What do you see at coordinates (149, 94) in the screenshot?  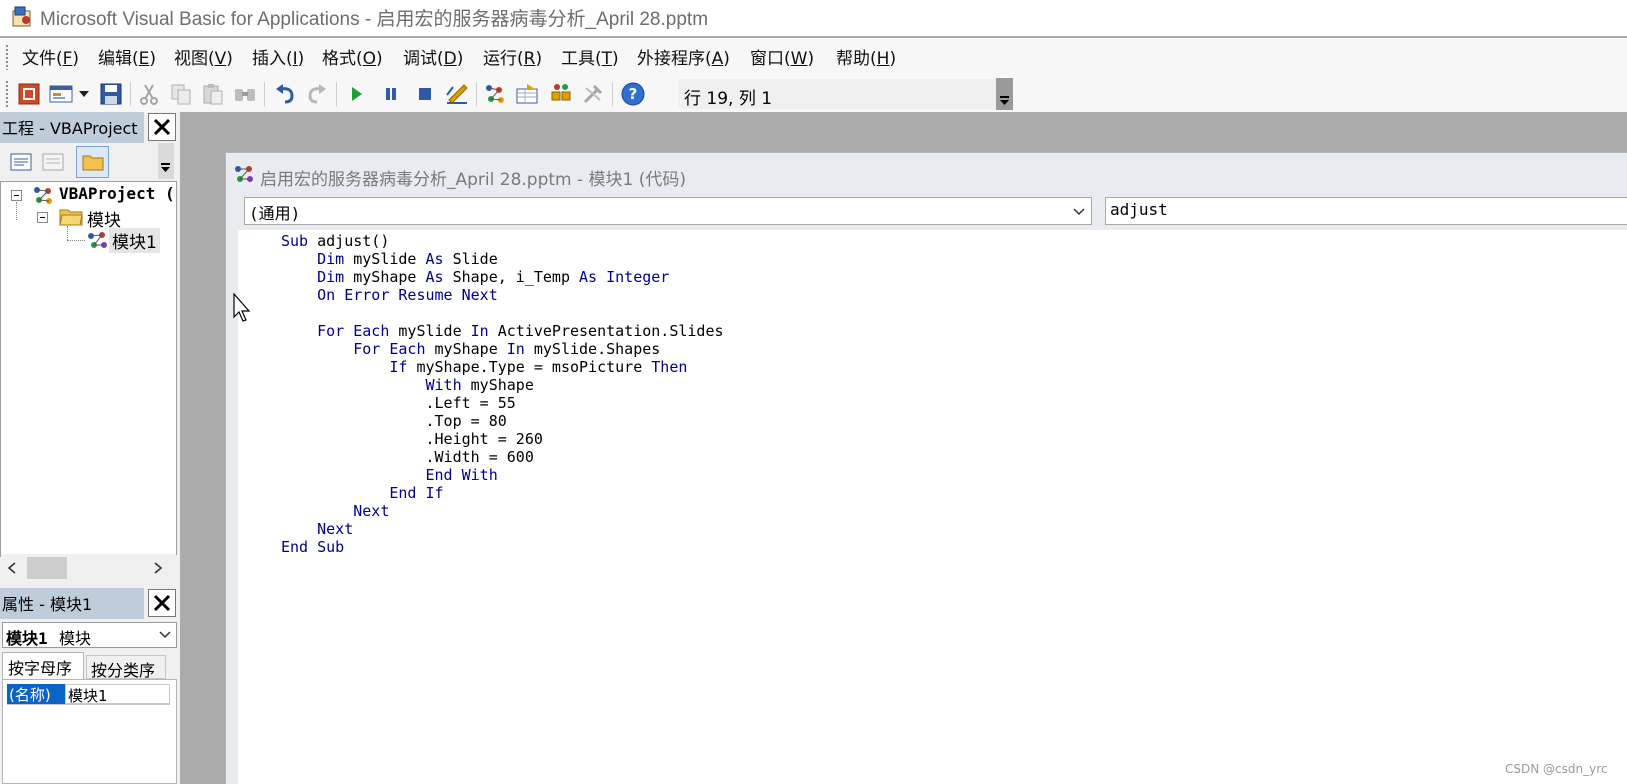 I see `cut-icon` at bounding box center [149, 94].